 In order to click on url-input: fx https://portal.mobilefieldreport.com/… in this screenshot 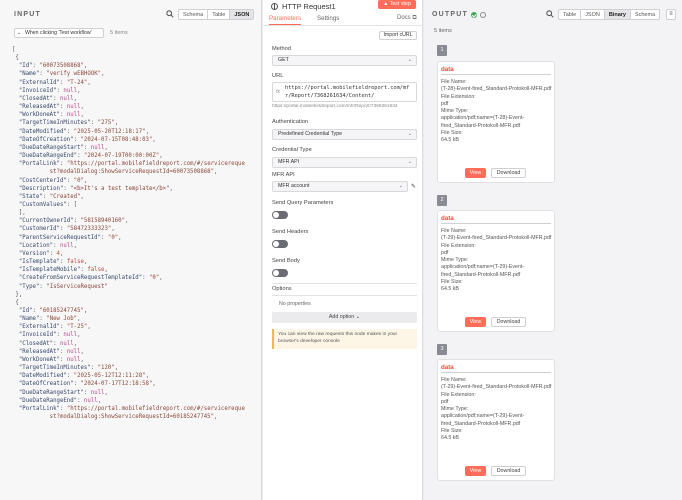, I will do `click(344, 92)`.